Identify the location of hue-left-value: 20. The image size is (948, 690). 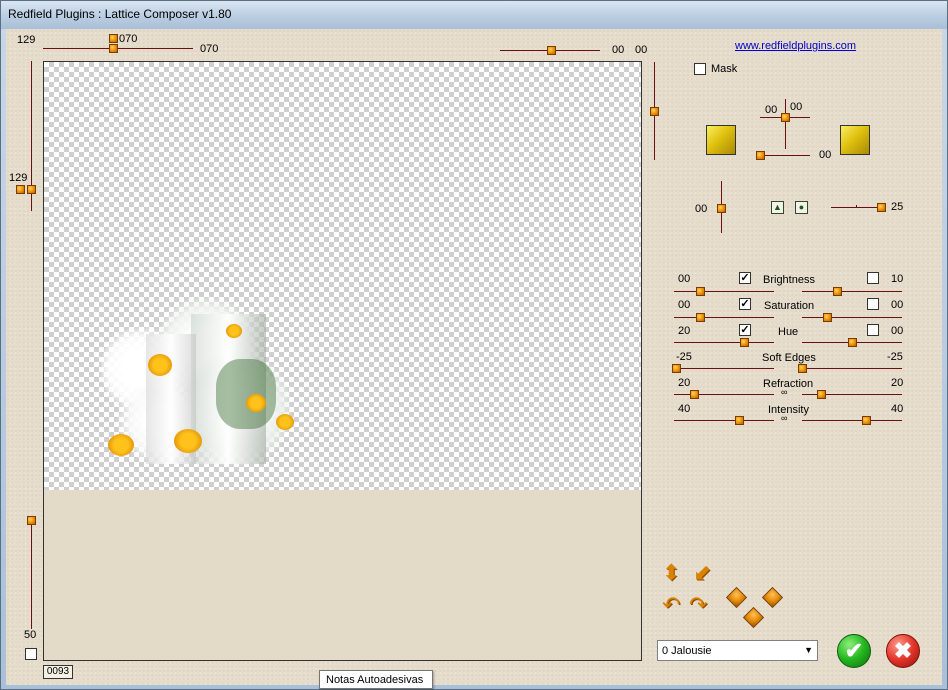
(684, 331).